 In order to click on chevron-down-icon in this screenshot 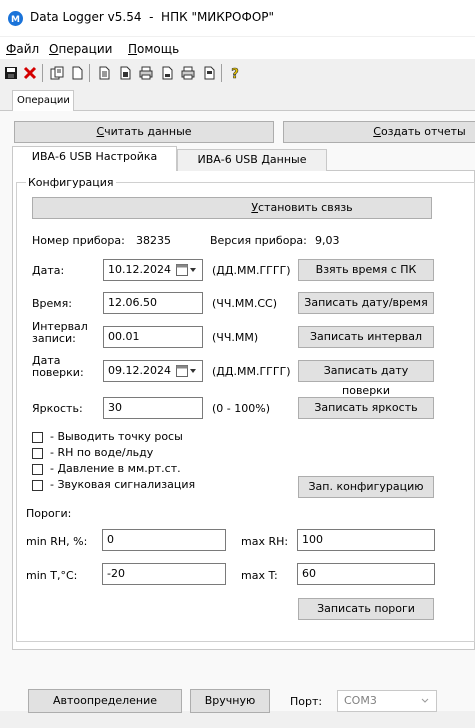, I will do `click(425, 704)`.